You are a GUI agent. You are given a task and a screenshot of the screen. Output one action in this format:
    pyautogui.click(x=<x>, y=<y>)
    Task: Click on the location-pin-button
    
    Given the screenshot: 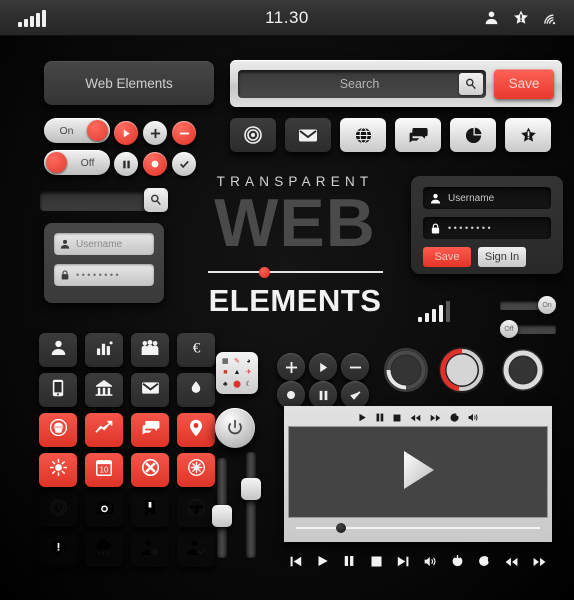 What is the action you would take?
    pyautogui.click(x=196, y=430)
    